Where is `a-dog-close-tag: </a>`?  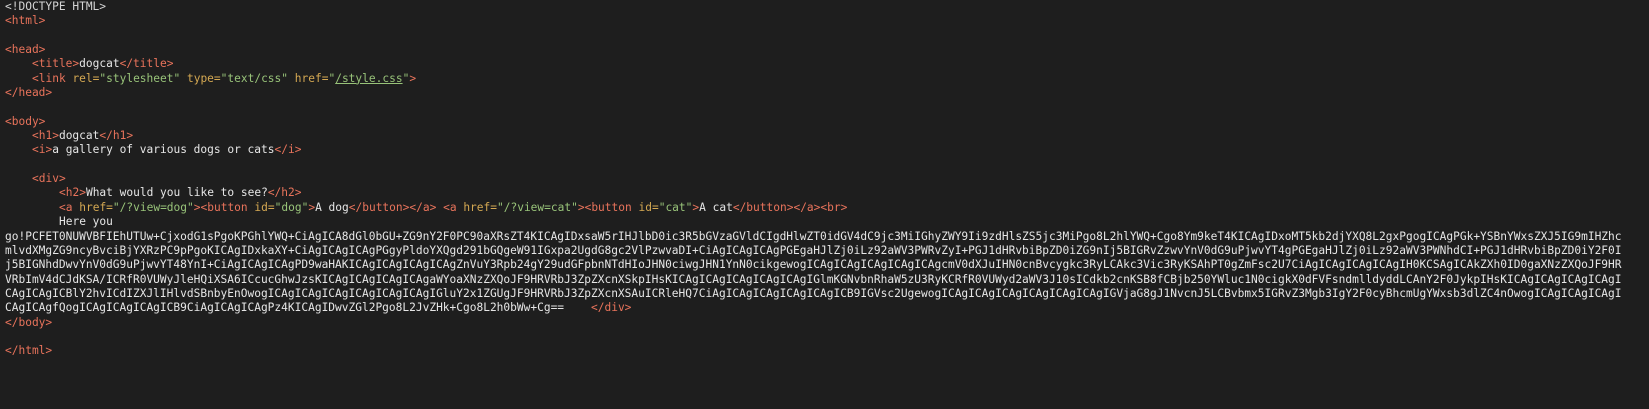
a-dog-close-tag: </a> is located at coordinates (423, 207).